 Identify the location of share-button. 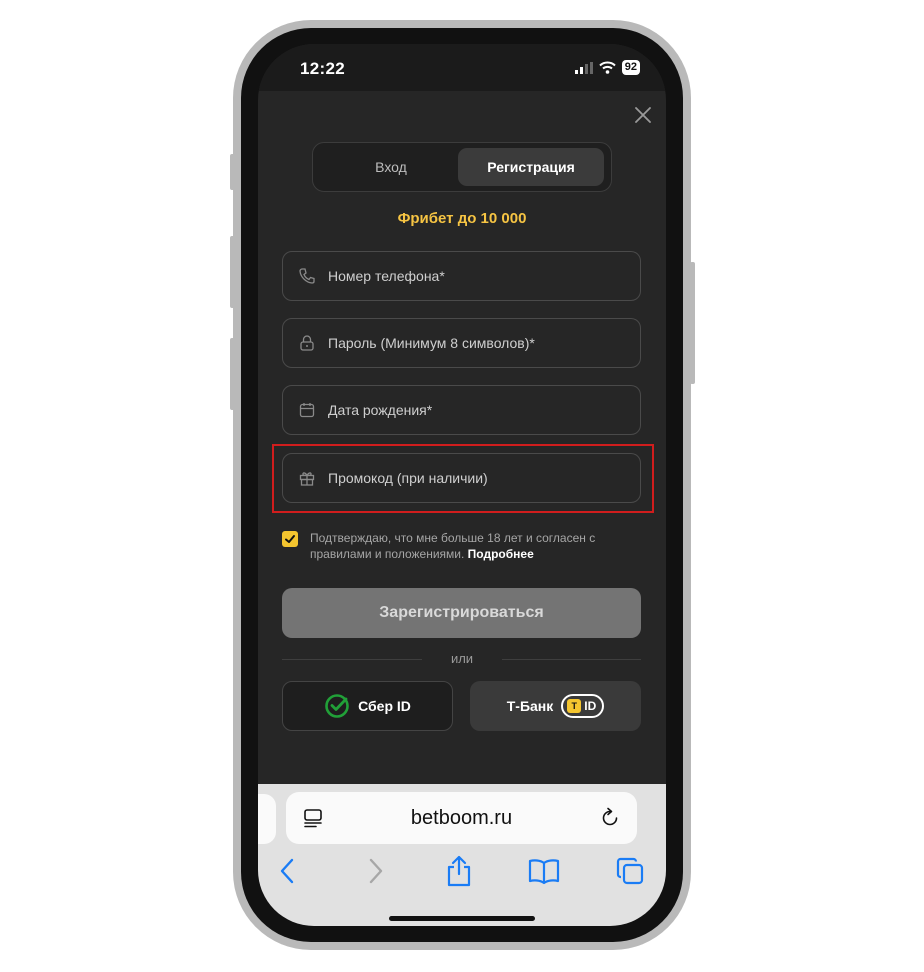
(459, 871).